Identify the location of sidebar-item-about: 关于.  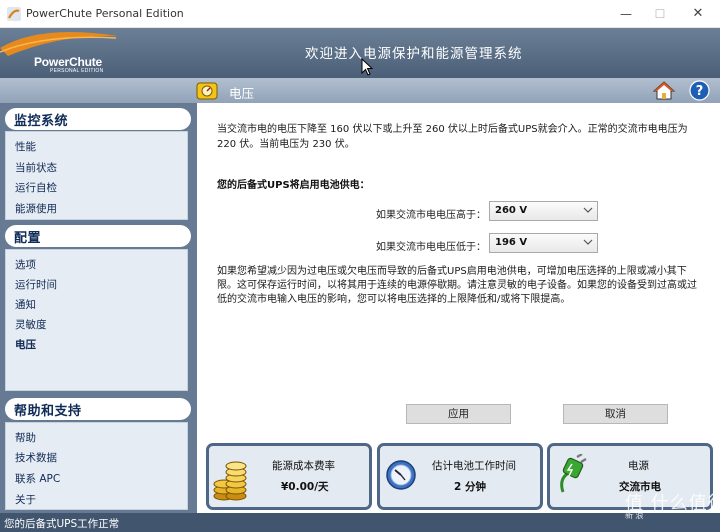
(25, 499).